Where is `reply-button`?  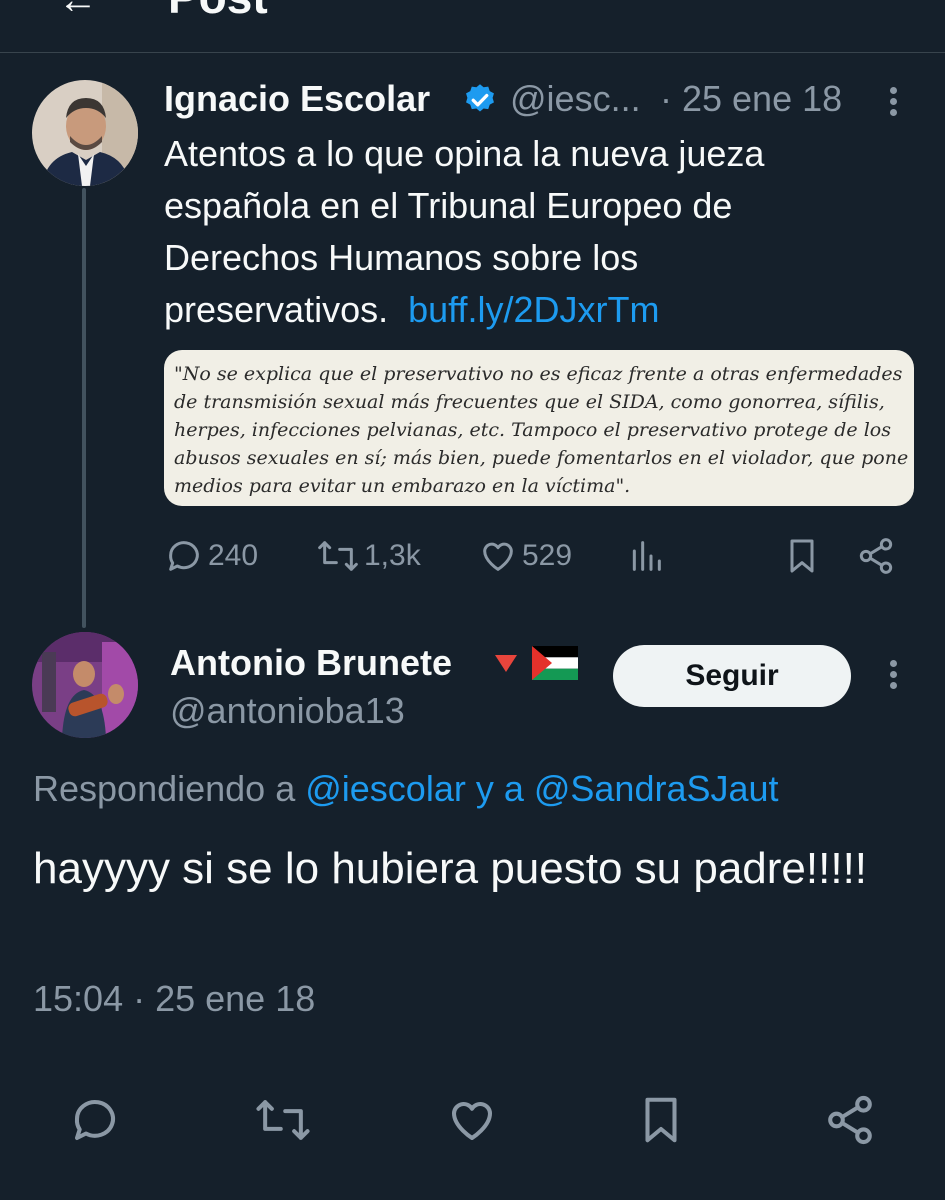
reply-button is located at coordinates (95, 1120).